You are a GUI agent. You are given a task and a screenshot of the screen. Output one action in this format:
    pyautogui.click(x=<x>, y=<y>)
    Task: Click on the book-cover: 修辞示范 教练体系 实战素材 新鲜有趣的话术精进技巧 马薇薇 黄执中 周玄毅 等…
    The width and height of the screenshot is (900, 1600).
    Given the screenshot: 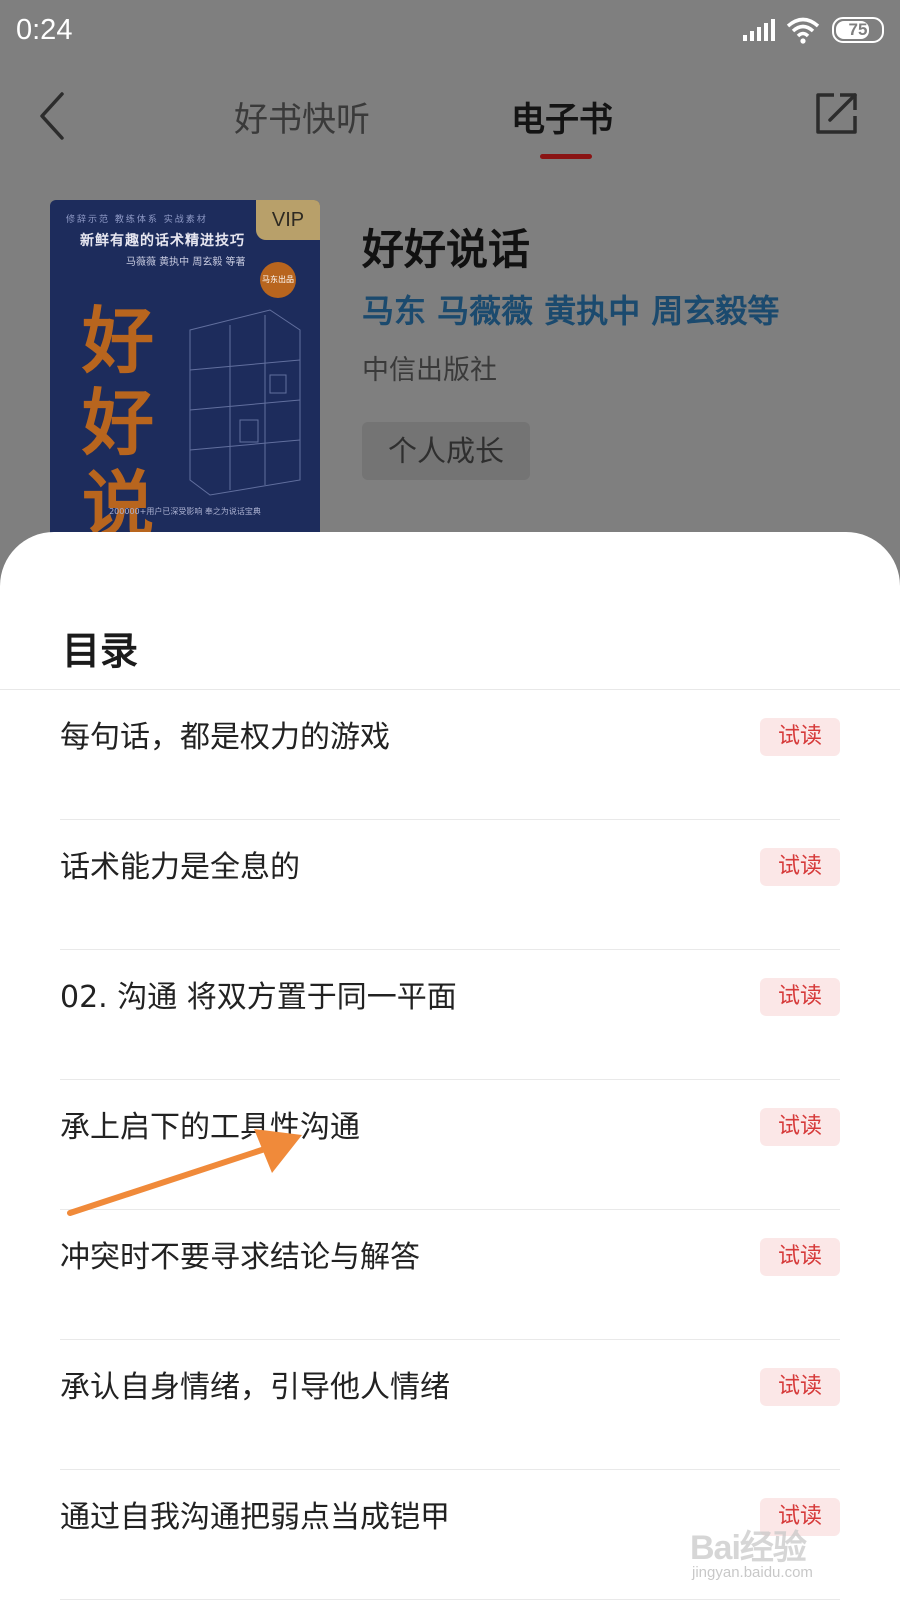 What is the action you would take?
    pyautogui.click(x=185, y=372)
    